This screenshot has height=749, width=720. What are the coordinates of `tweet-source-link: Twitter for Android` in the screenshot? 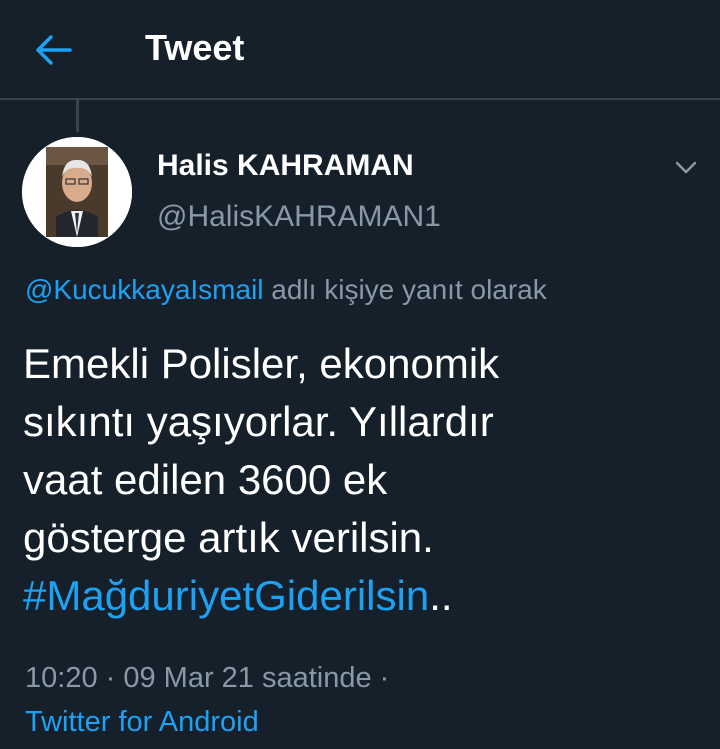 It's located at (142, 722).